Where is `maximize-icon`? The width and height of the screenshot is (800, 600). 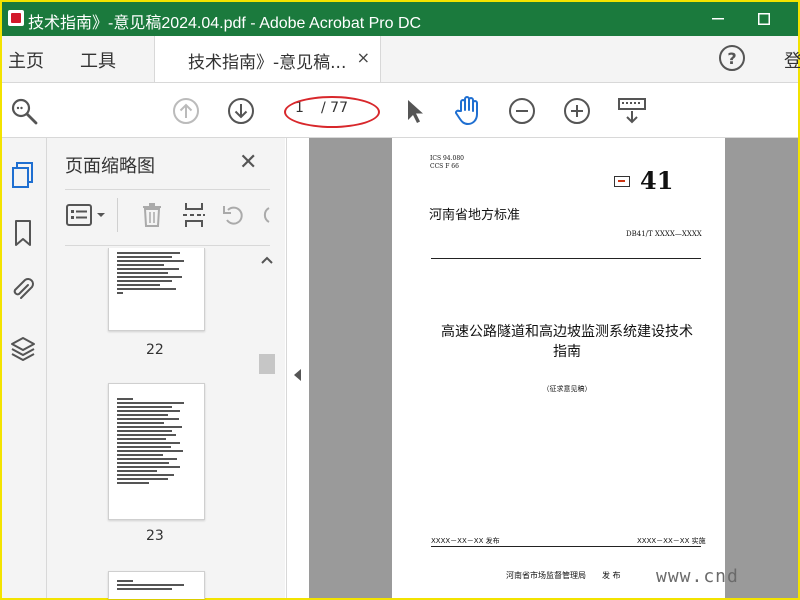 maximize-icon is located at coordinates (764, 19).